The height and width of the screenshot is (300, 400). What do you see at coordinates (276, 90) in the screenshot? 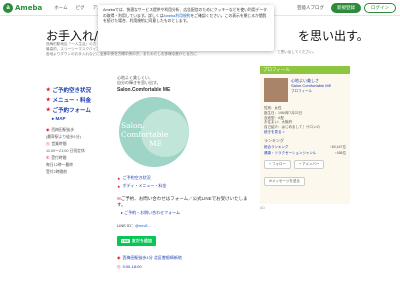
I see `avatar` at bounding box center [276, 90].